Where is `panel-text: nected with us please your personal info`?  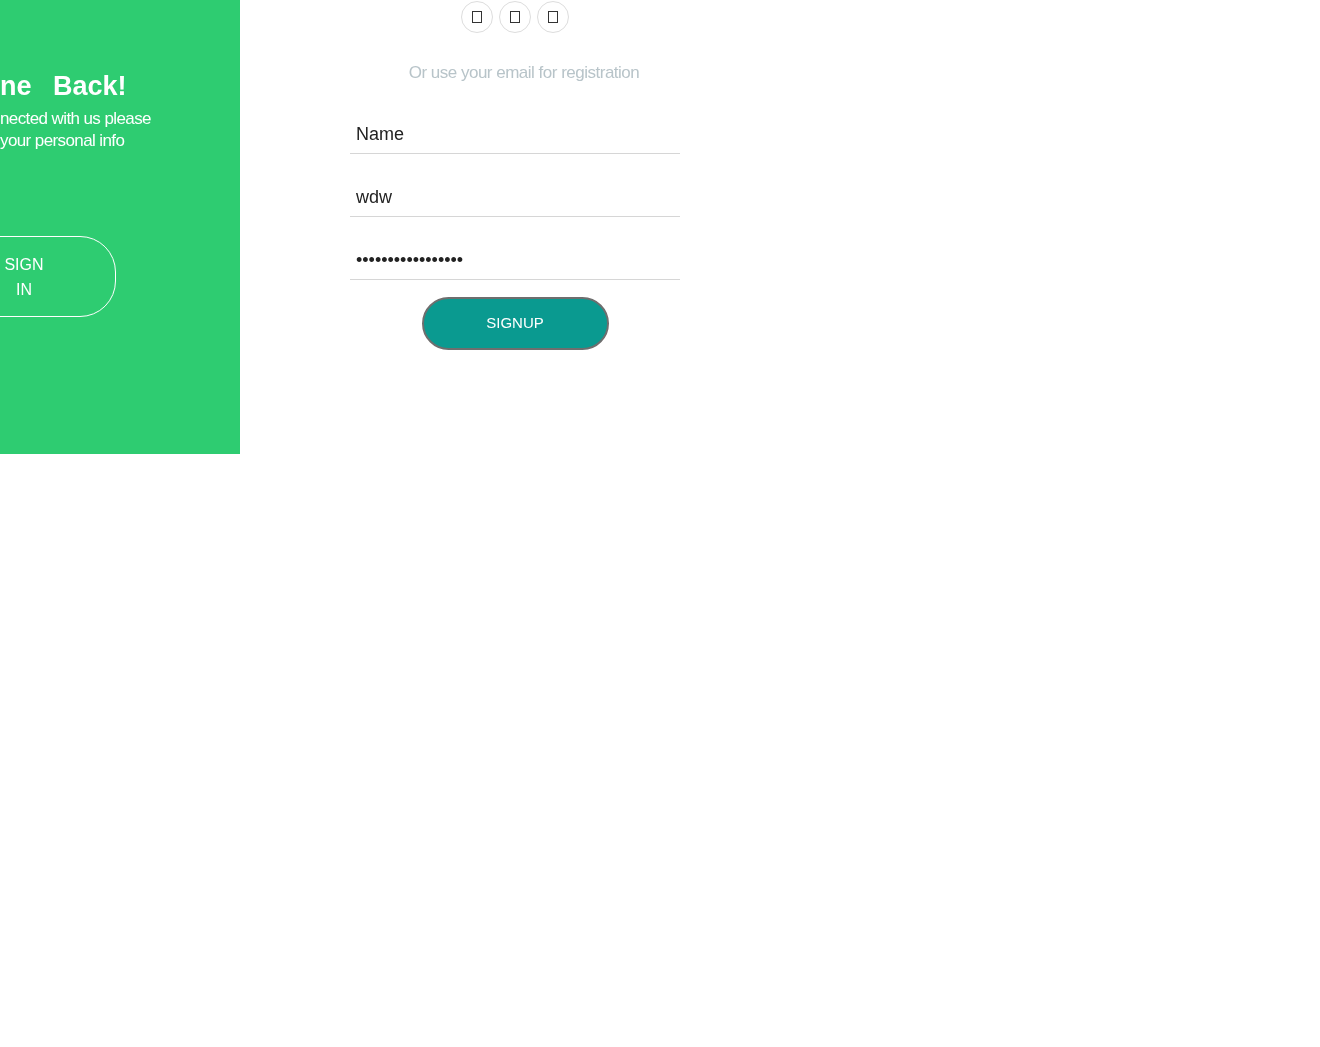
panel-text: nected with us please your personal info is located at coordinates (76, 130).